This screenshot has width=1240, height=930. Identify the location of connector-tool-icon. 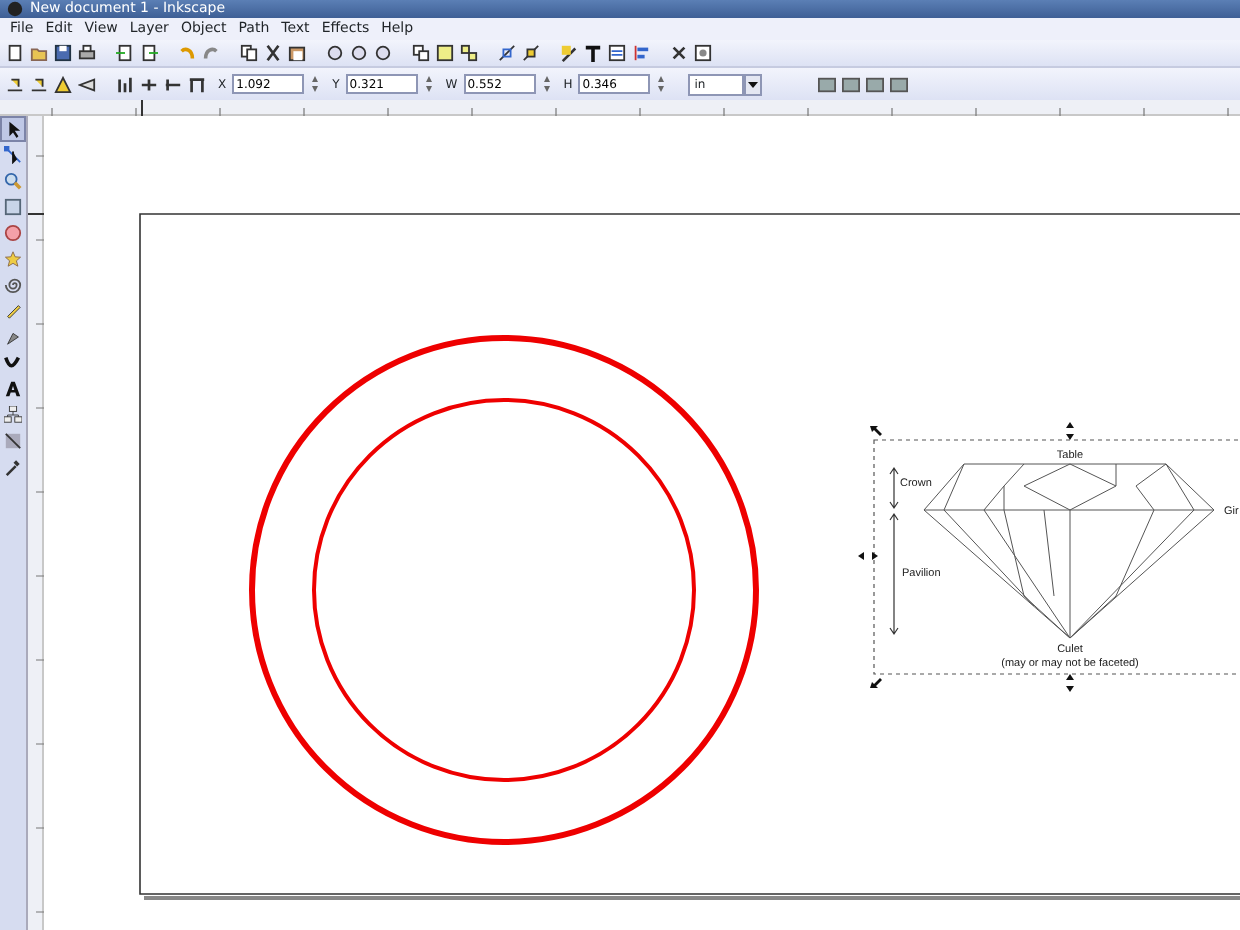
(13, 415).